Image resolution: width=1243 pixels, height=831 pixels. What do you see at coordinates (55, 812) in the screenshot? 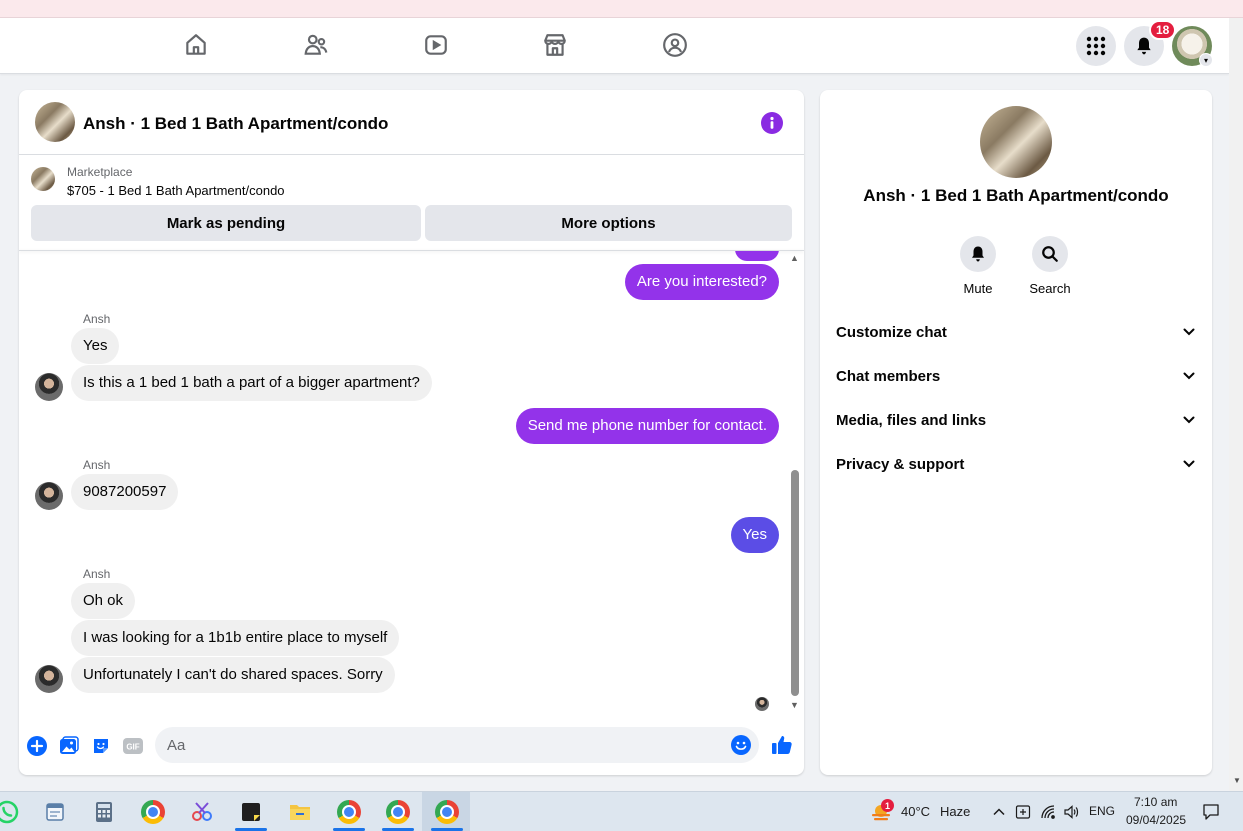
I see `app-window-icon` at bounding box center [55, 812].